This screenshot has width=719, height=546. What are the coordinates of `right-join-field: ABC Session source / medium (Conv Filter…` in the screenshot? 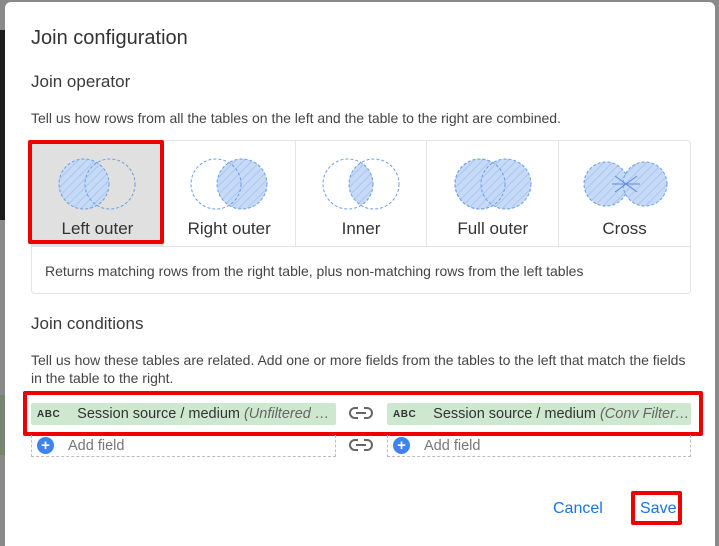 It's located at (539, 414).